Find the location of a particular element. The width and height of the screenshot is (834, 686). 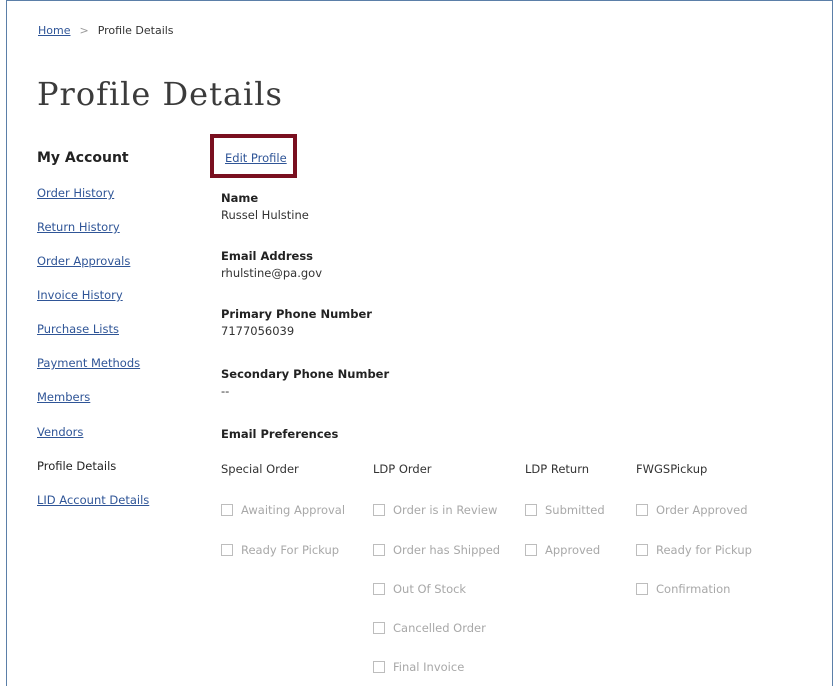

checkbox-label: Order has Shipped is located at coordinates (447, 550).